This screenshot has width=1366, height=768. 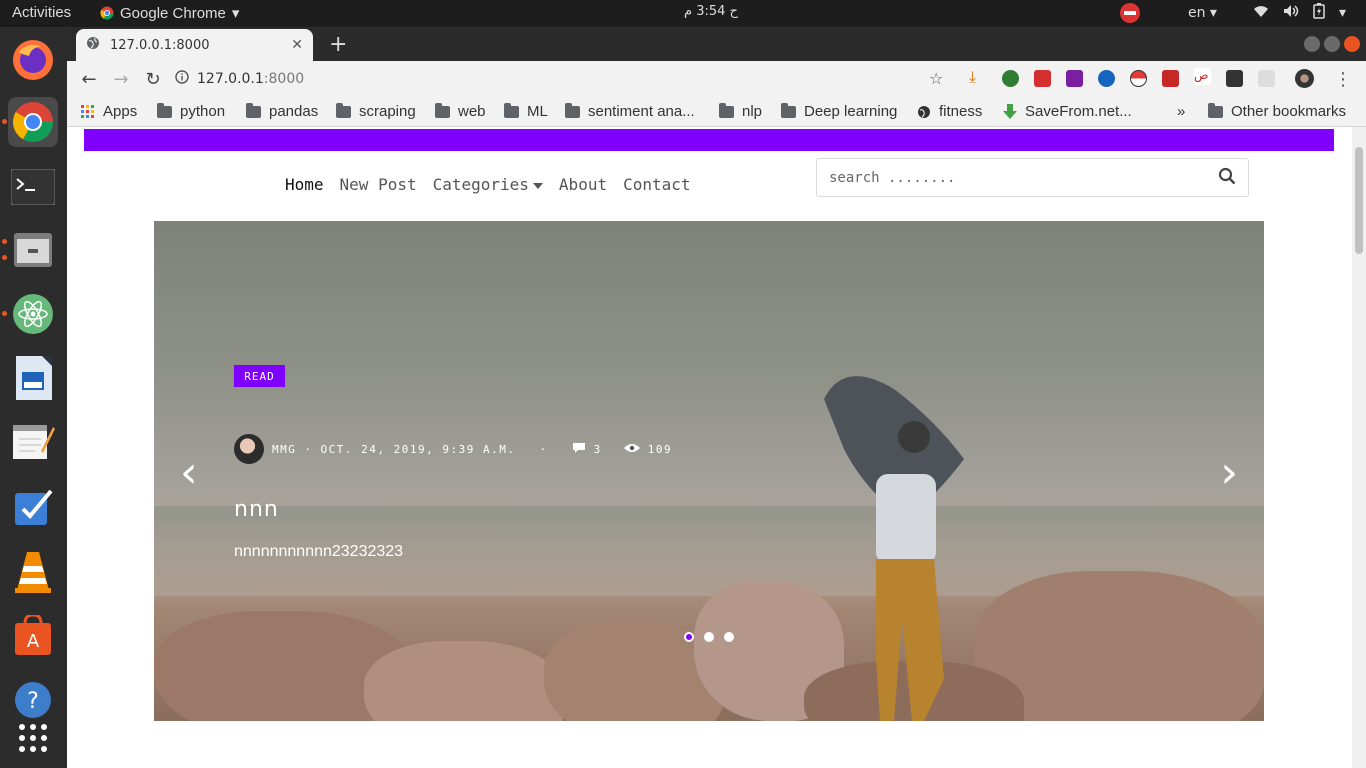 What do you see at coordinates (1319, 13) in the screenshot?
I see `battery-icon` at bounding box center [1319, 13].